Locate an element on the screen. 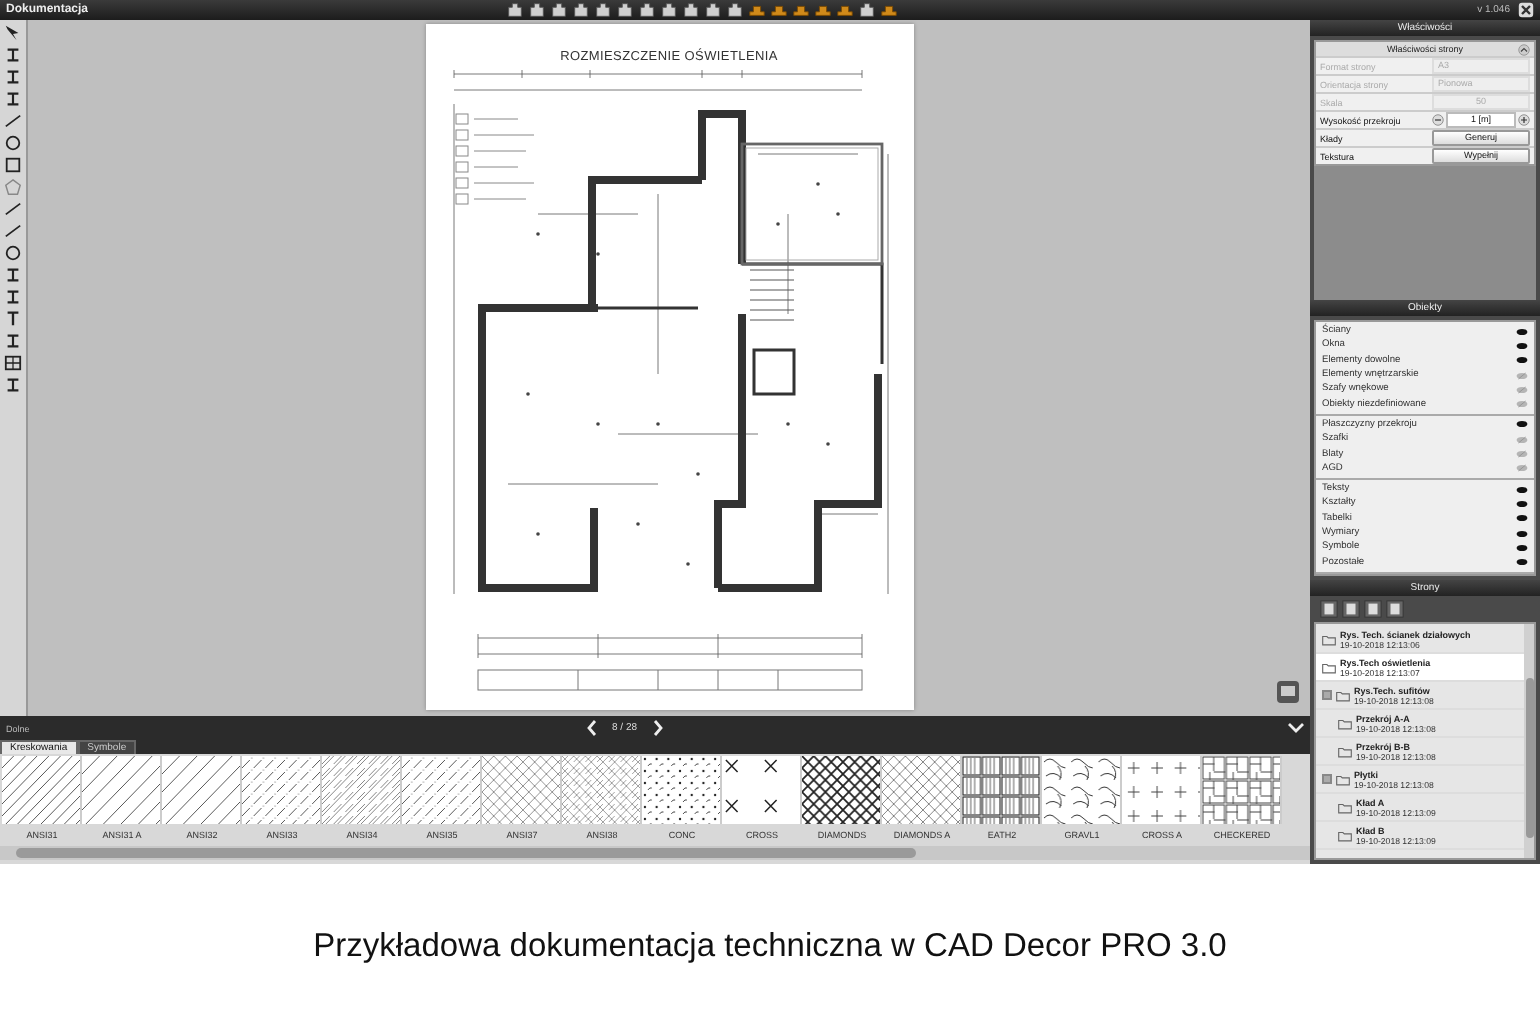 The height and width of the screenshot is (1022, 1540). square-icon is located at coordinates (13, 165).